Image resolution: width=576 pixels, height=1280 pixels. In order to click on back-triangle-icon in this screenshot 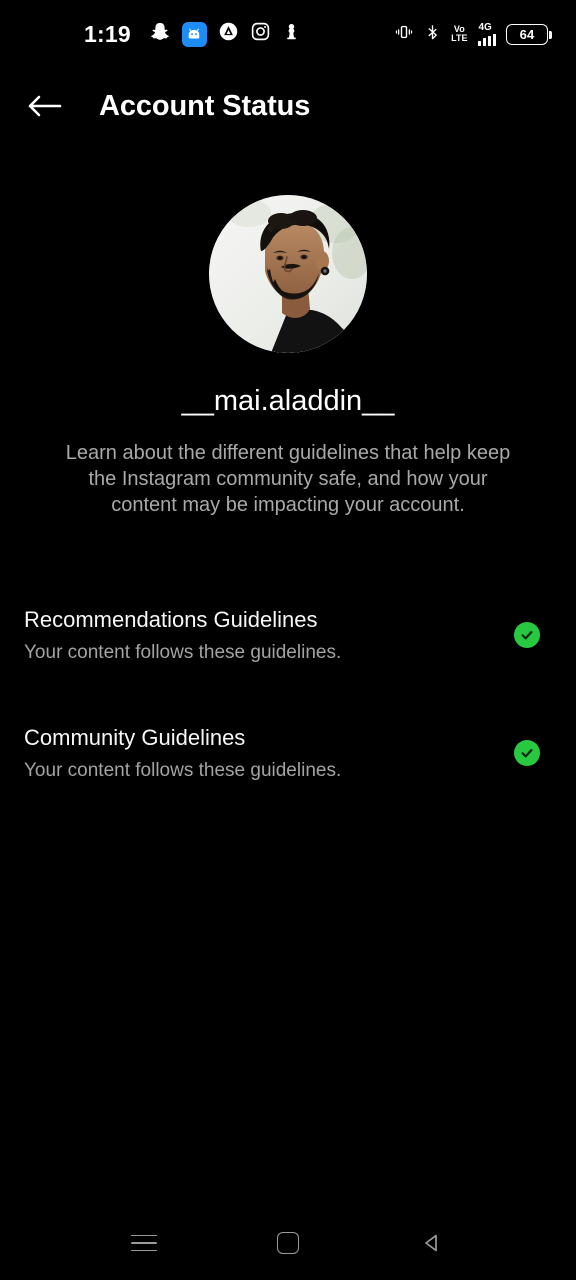, I will do `click(431, 1243)`.